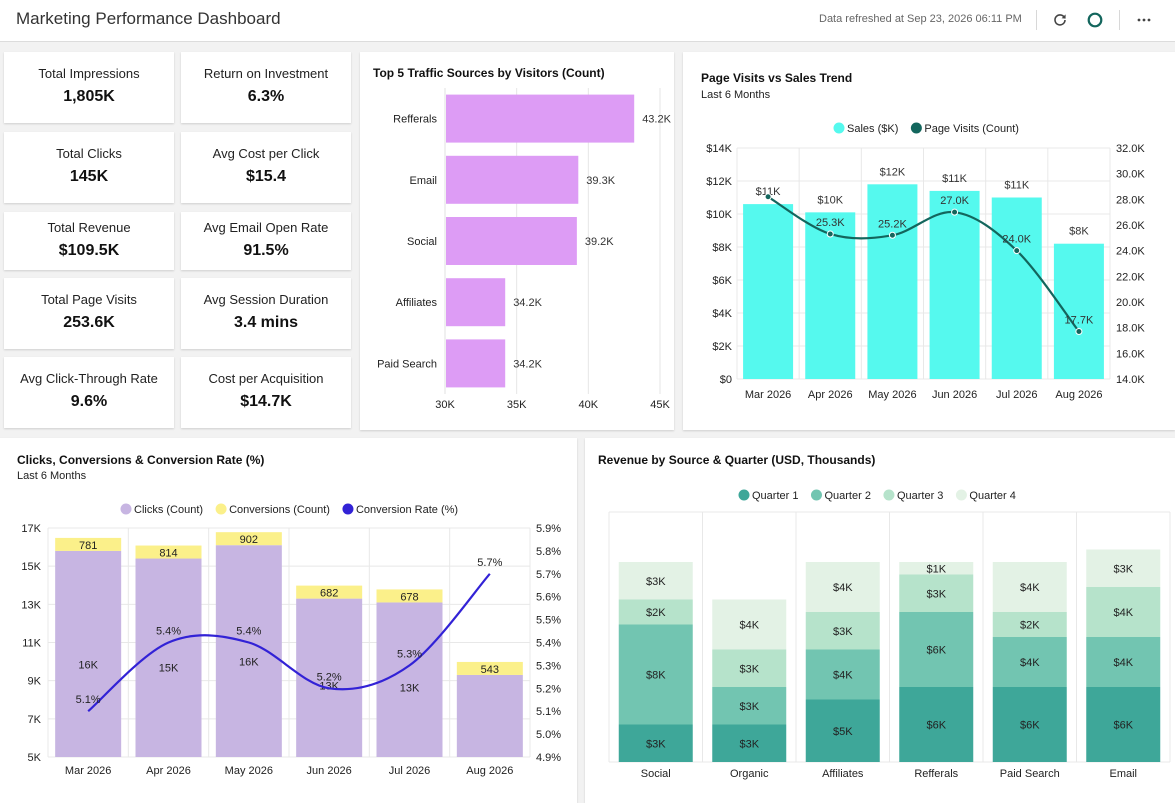 Image resolution: width=1175 pixels, height=803 pixels. What do you see at coordinates (89, 322) in the screenshot?
I see `kpi-value: 253.6K` at bounding box center [89, 322].